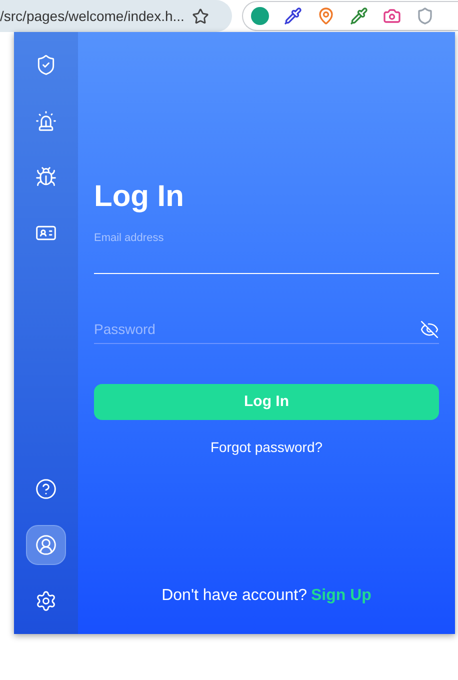 This screenshot has height=680, width=458. What do you see at coordinates (129, 238) in the screenshot?
I see `email-label: Email address` at bounding box center [129, 238].